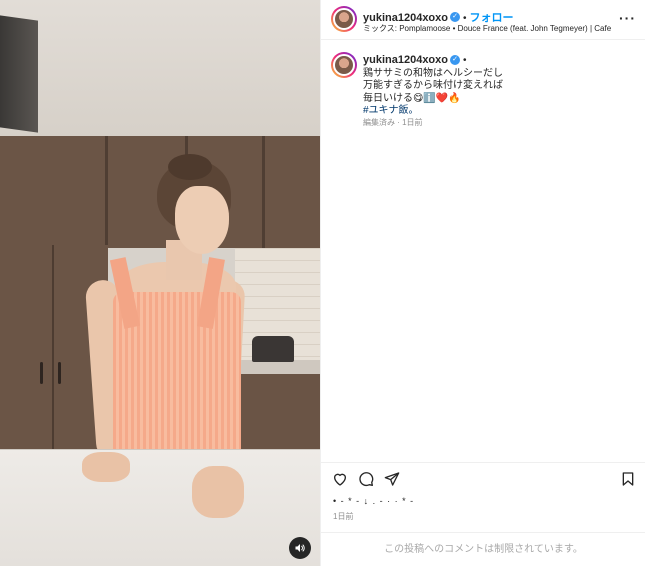 This screenshot has height=566, width=645. I want to click on hashtag-link: #ユキナ飯。, so click(498, 111).